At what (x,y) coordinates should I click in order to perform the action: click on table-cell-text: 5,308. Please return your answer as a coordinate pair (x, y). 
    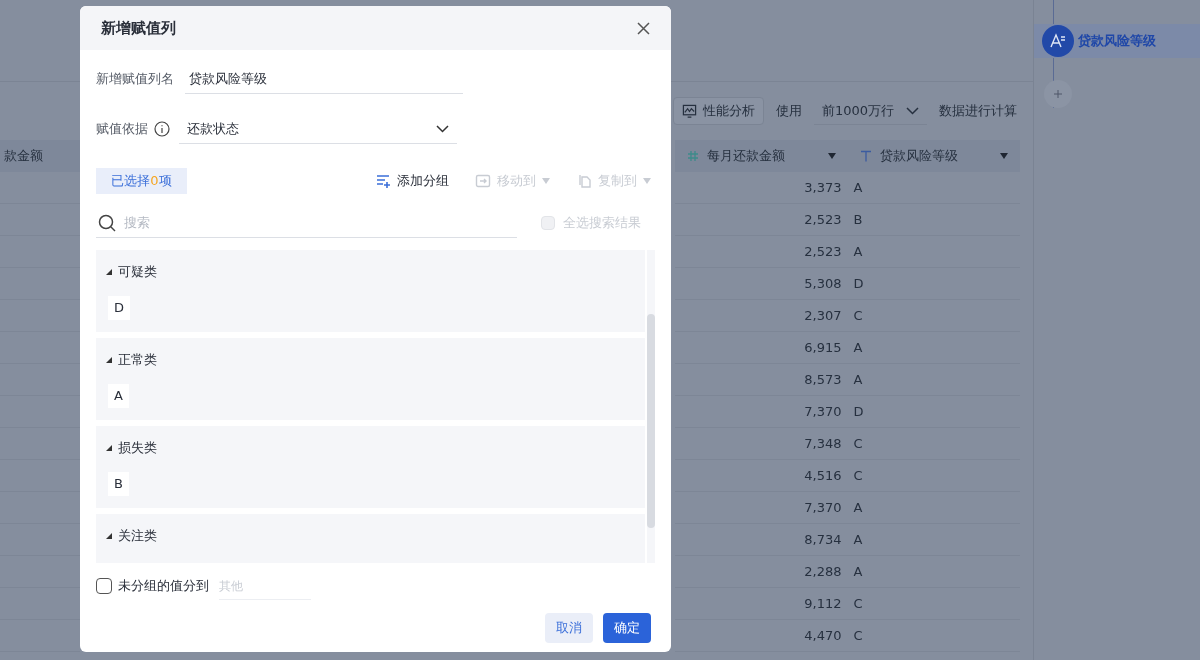
    Looking at the image, I should click on (823, 283).